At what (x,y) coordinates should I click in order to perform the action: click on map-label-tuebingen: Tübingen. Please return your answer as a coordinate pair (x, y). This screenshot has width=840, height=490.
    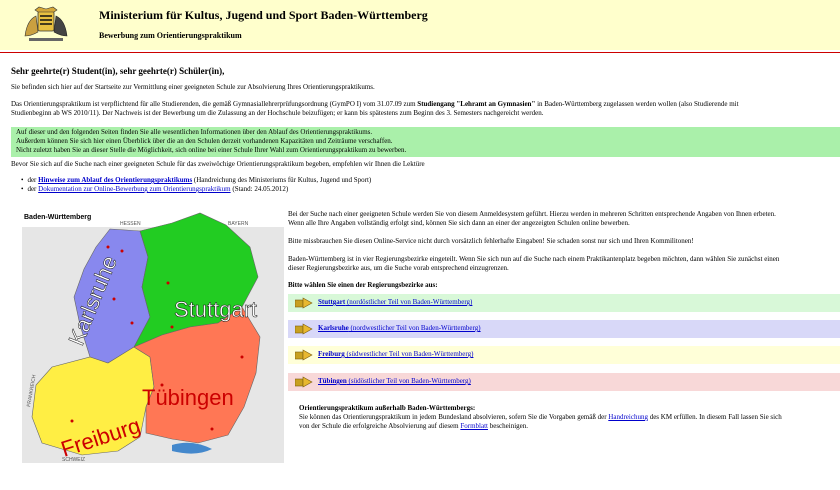
    Looking at the image, I should click on (188, 397).